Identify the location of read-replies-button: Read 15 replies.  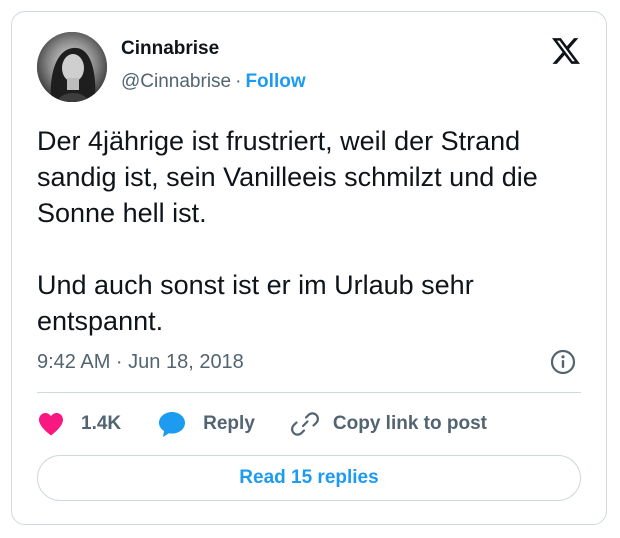
(309, 478).